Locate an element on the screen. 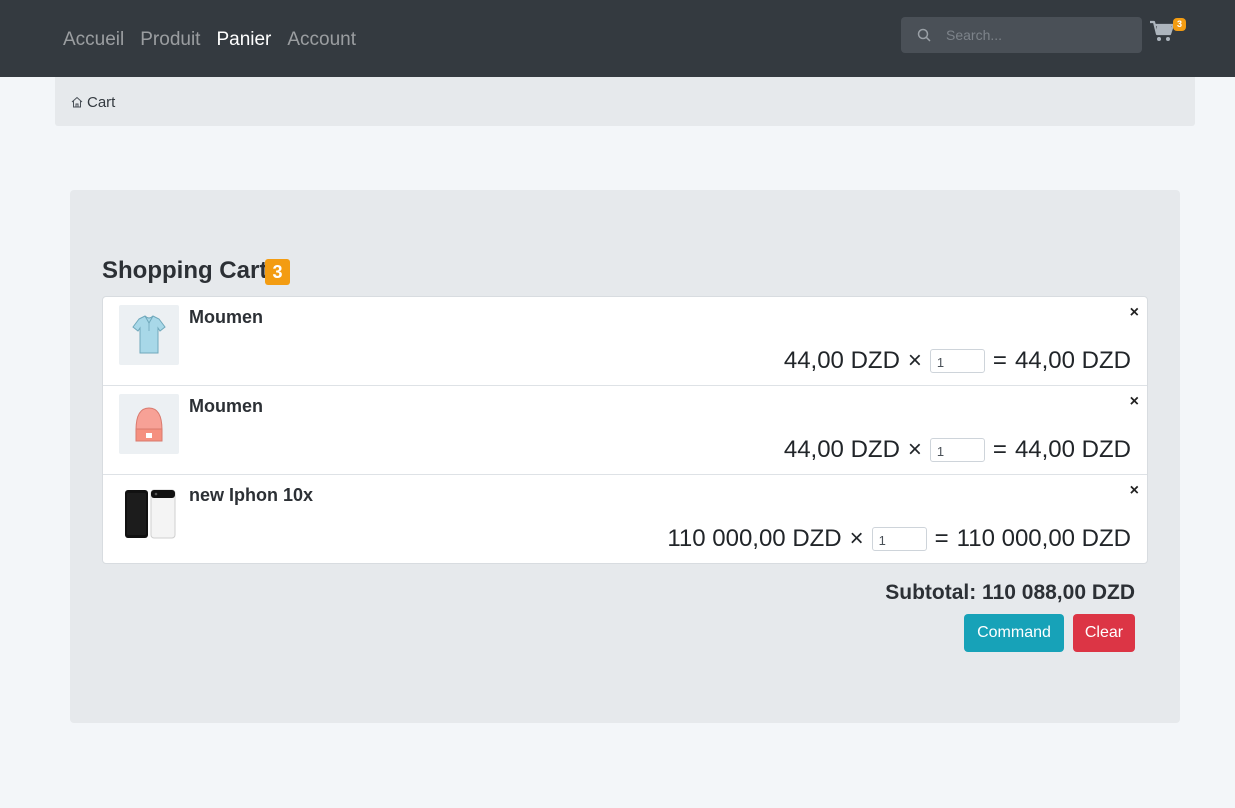  item-name: new Iphon 10x is located at coordinates (251, 495).